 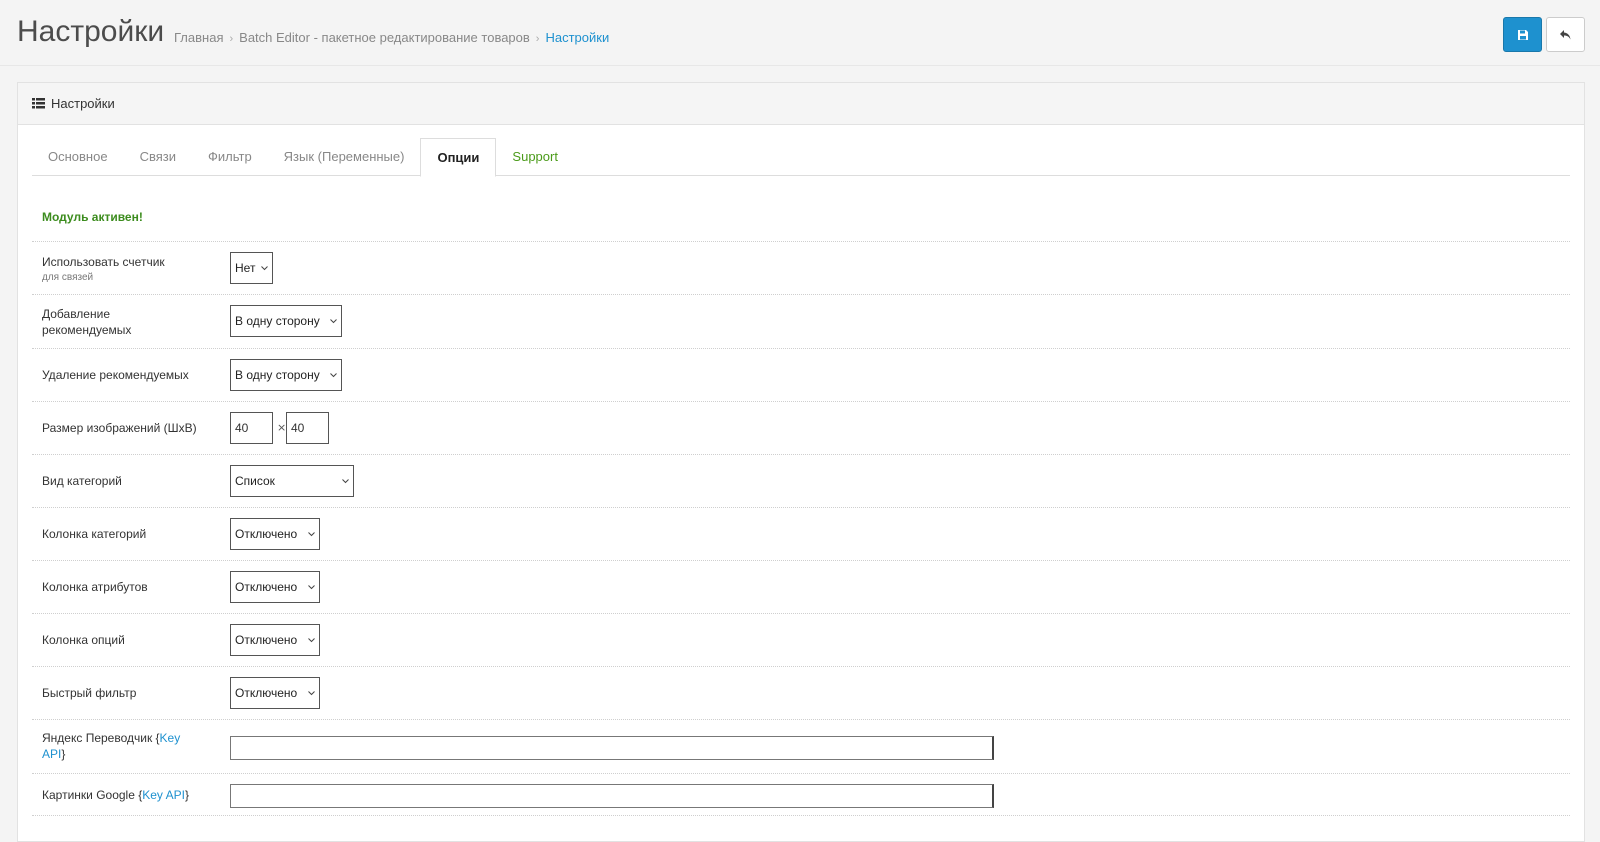 What do you see at coordinates (577, 37) in the screenshot?
I see `breadcrumb-current: Настройки` at bounding box center [577, 37].